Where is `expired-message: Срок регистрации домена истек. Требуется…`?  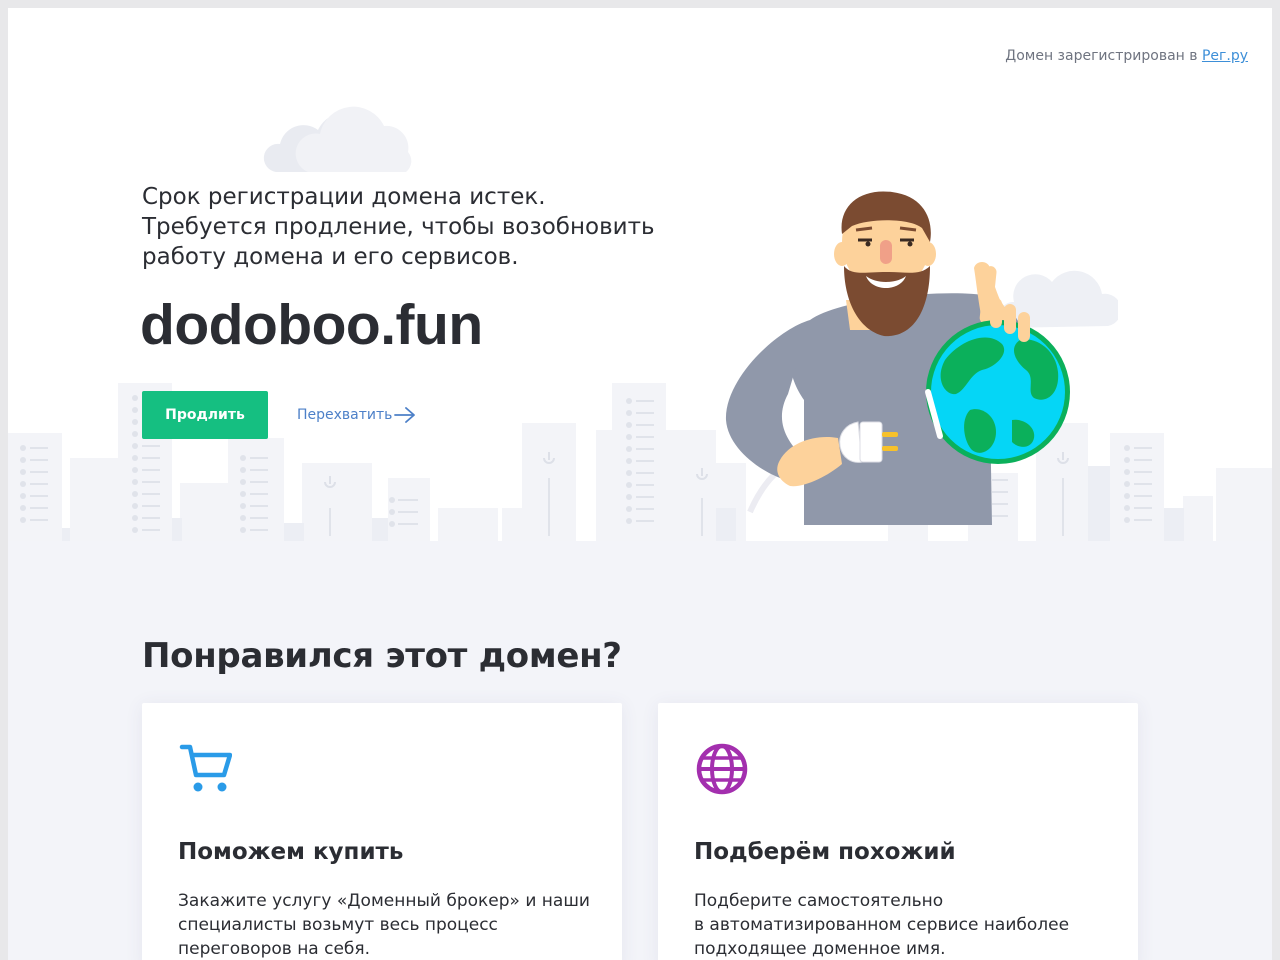
expired-message: Срок регистрации домена истек. Требуется… is located at coordinates (402, 227).